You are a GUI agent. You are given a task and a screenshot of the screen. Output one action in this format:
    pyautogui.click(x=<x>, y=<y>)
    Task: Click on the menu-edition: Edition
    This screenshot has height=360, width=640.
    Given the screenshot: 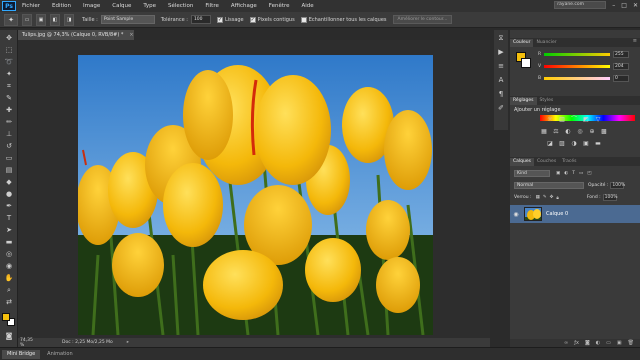 What is the action you would take?
    pyautogui.click(x=61, y=6)
    